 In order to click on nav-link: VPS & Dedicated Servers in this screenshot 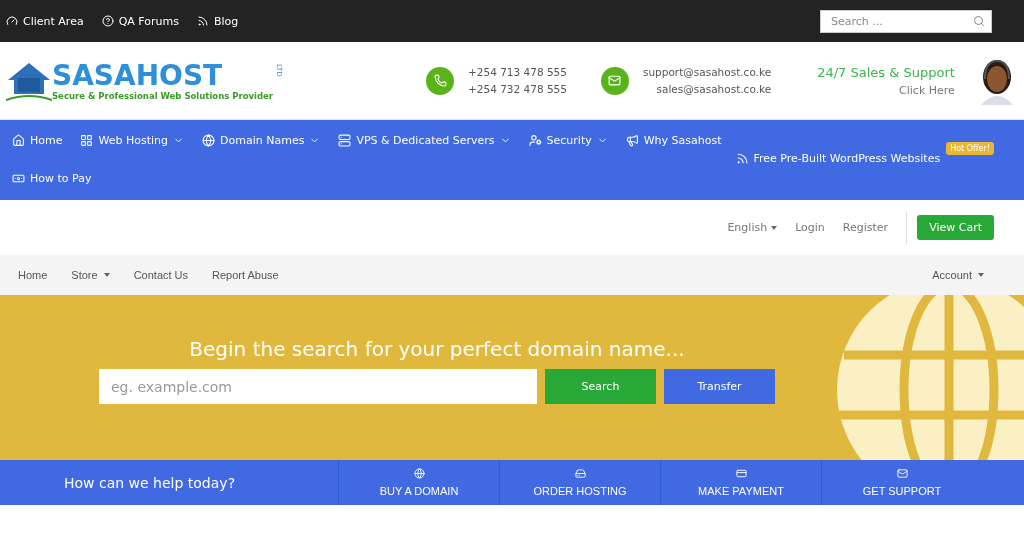, I will do `click(424, 140)`.